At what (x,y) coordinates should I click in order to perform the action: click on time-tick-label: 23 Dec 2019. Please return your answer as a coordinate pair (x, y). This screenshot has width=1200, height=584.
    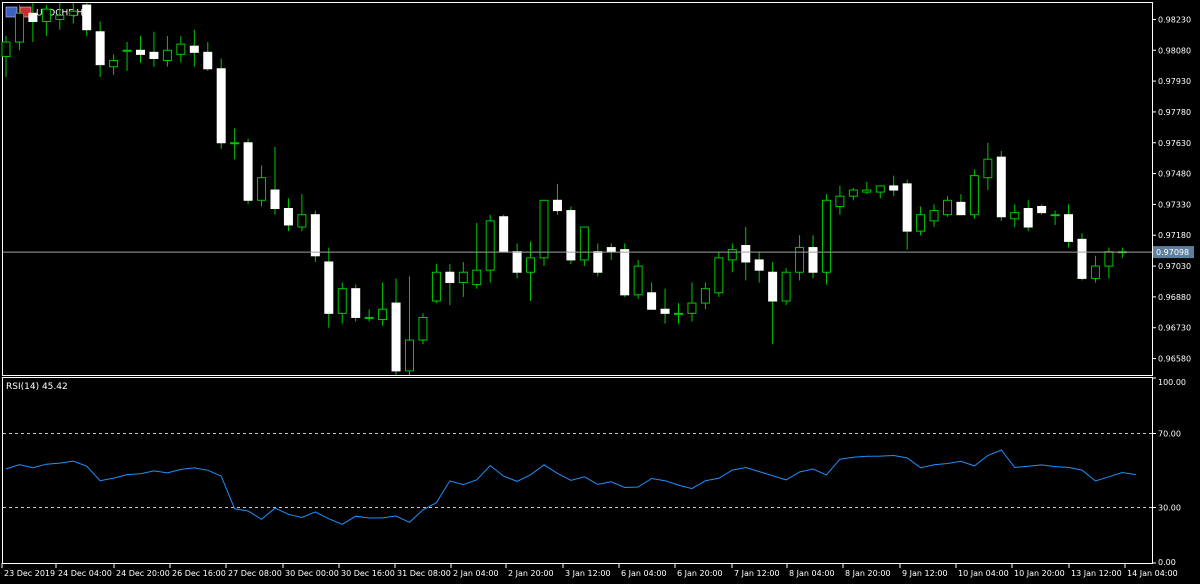
    Looking at the image, I should click on (29, 573).